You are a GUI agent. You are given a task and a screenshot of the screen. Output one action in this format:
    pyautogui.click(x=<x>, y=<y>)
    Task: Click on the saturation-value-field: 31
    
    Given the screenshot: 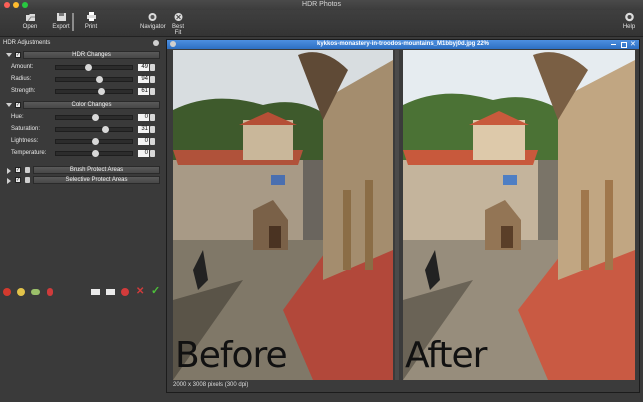 What is the action you would take?
    pyautogui.click(x=143, y=129)
    